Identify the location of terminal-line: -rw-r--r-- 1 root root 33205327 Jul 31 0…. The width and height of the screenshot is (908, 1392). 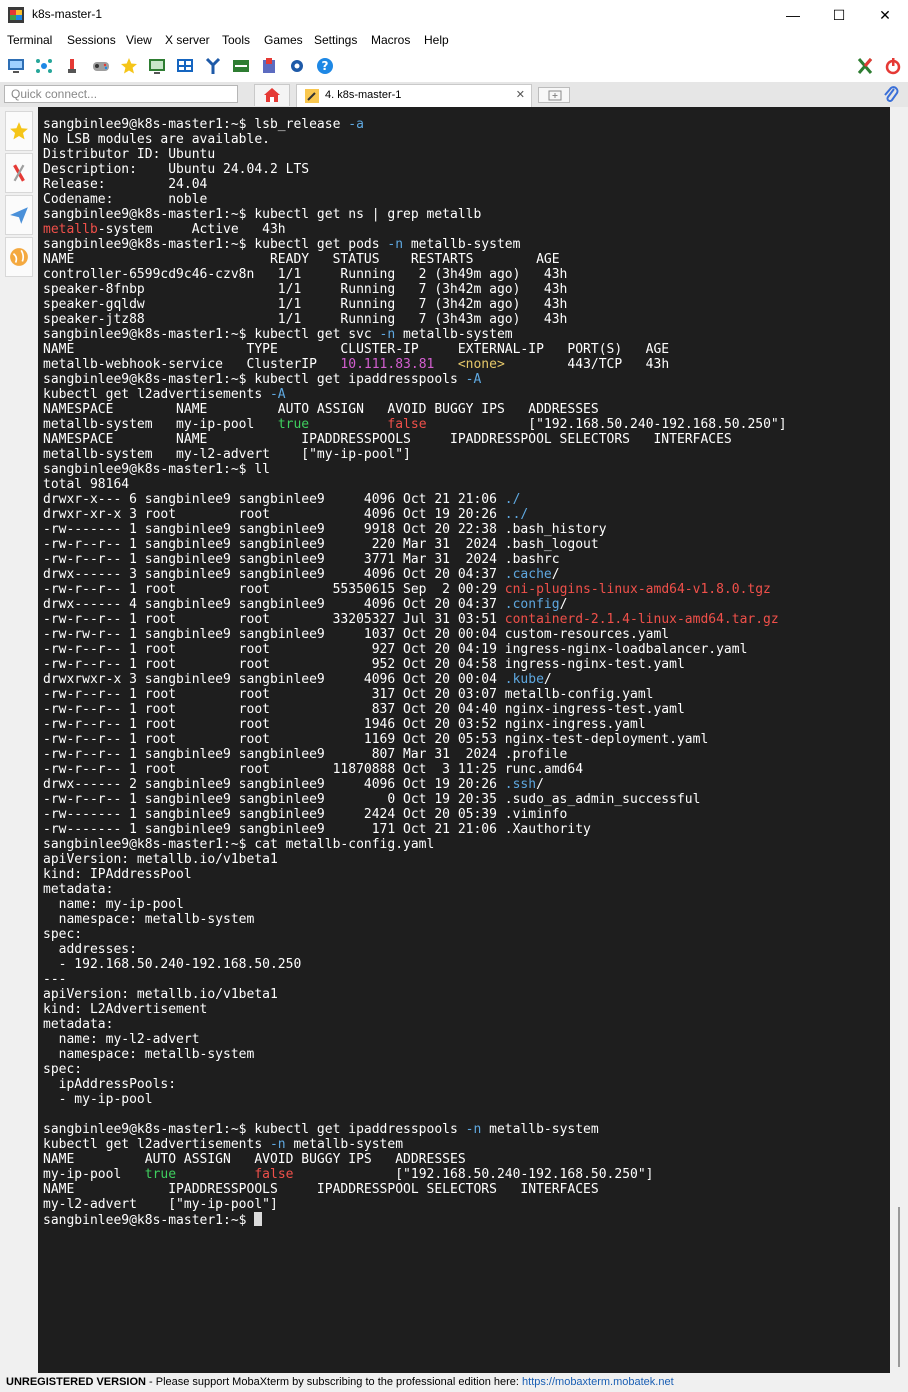
(415, 619).